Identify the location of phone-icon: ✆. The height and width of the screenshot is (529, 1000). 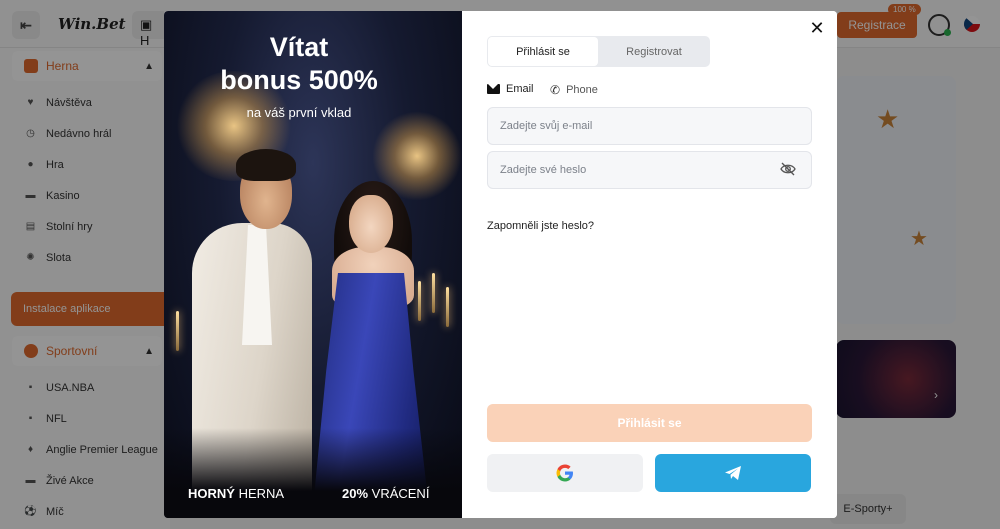
(555, 90).